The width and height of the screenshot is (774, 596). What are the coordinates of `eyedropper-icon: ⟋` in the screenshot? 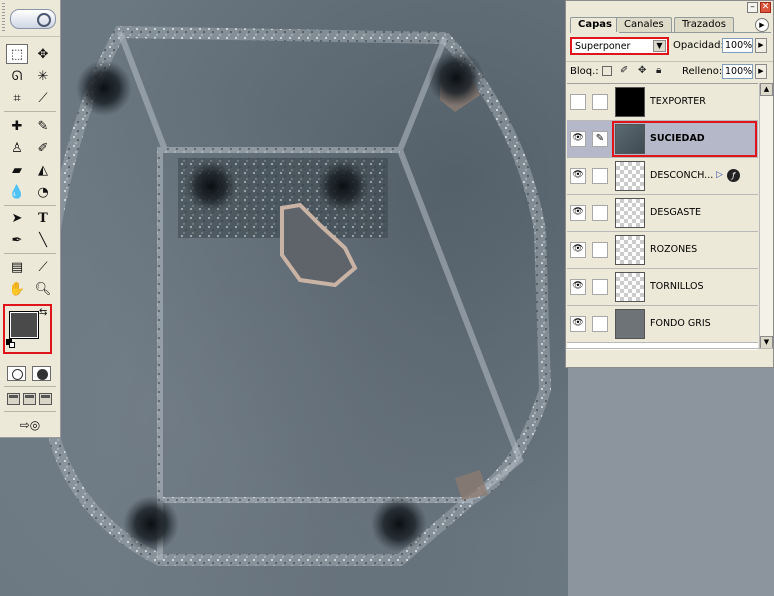 It's located at (43, 267).